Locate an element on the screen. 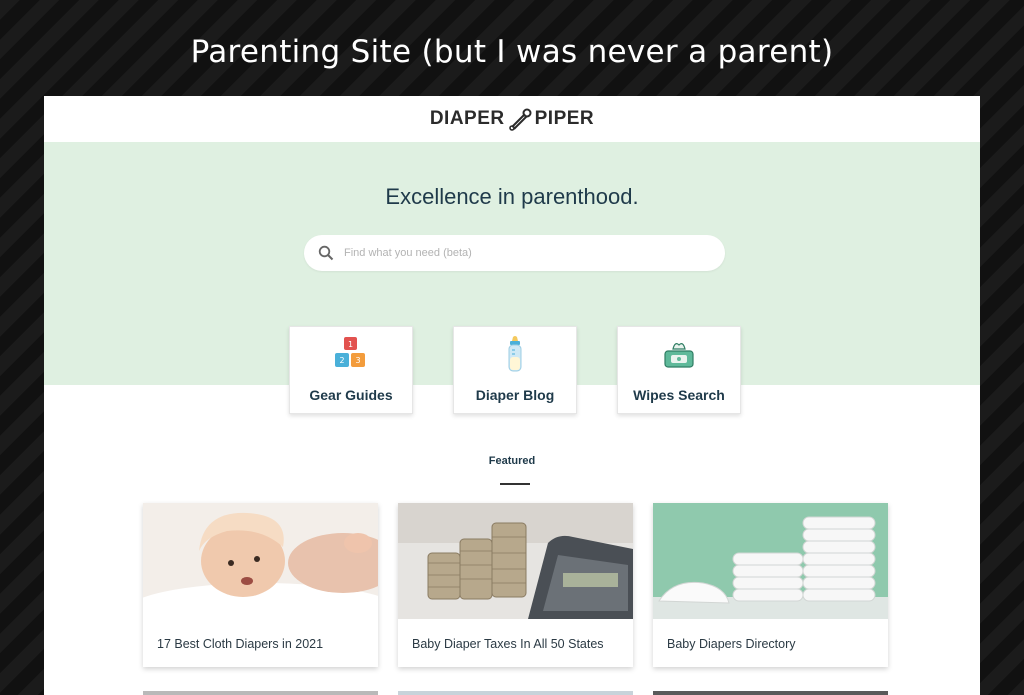  featured-divider is located at coordinates (515, 484).